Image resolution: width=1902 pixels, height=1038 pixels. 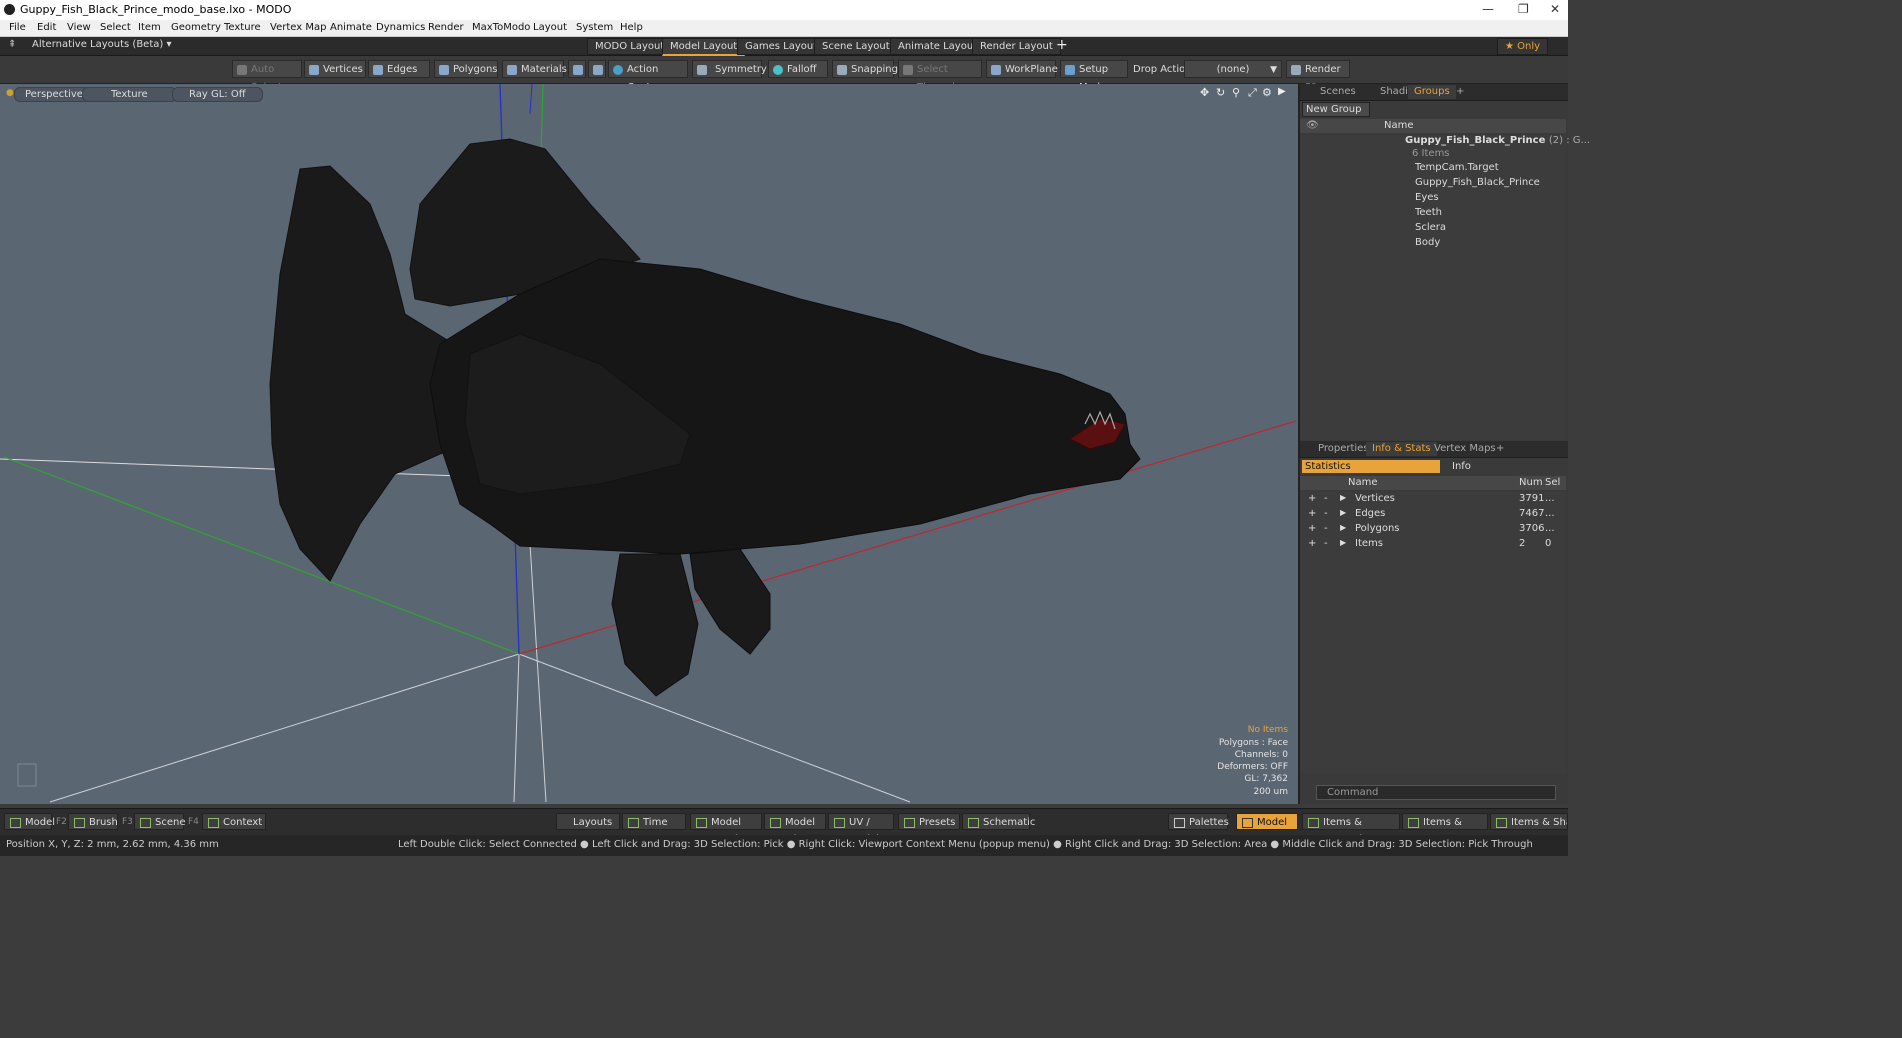 What do you see at coordinates (1427, 242) in the screenshot?
I see `group-item: Body` at bounding box center [1427, 242].